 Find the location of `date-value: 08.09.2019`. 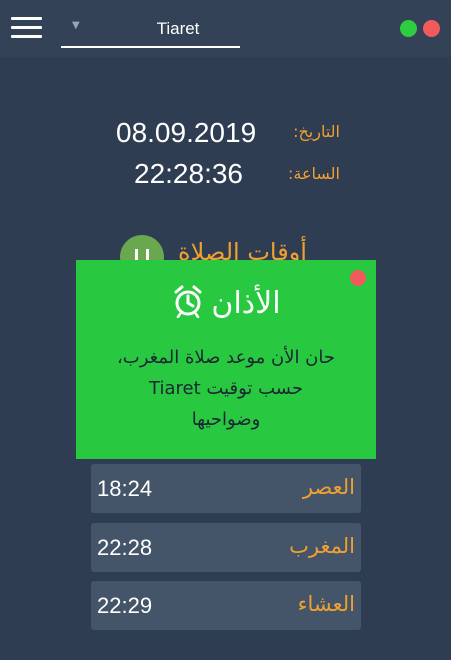

date-value: 08.09.2019 is located at coordinates (186, 132).